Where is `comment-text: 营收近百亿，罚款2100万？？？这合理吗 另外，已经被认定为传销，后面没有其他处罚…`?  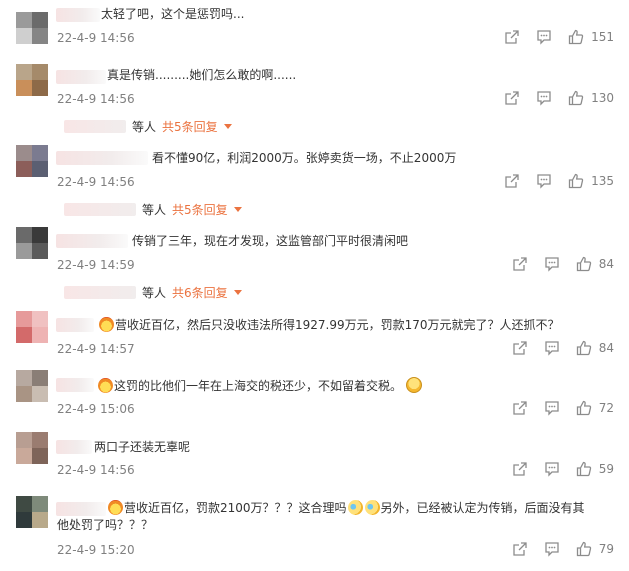
comment-text: 营收近百亿，罚款2100万？？？这合理吗 另外，已经被认定为传销，后面没有其他处罚… is located at coordinates (322, 517).